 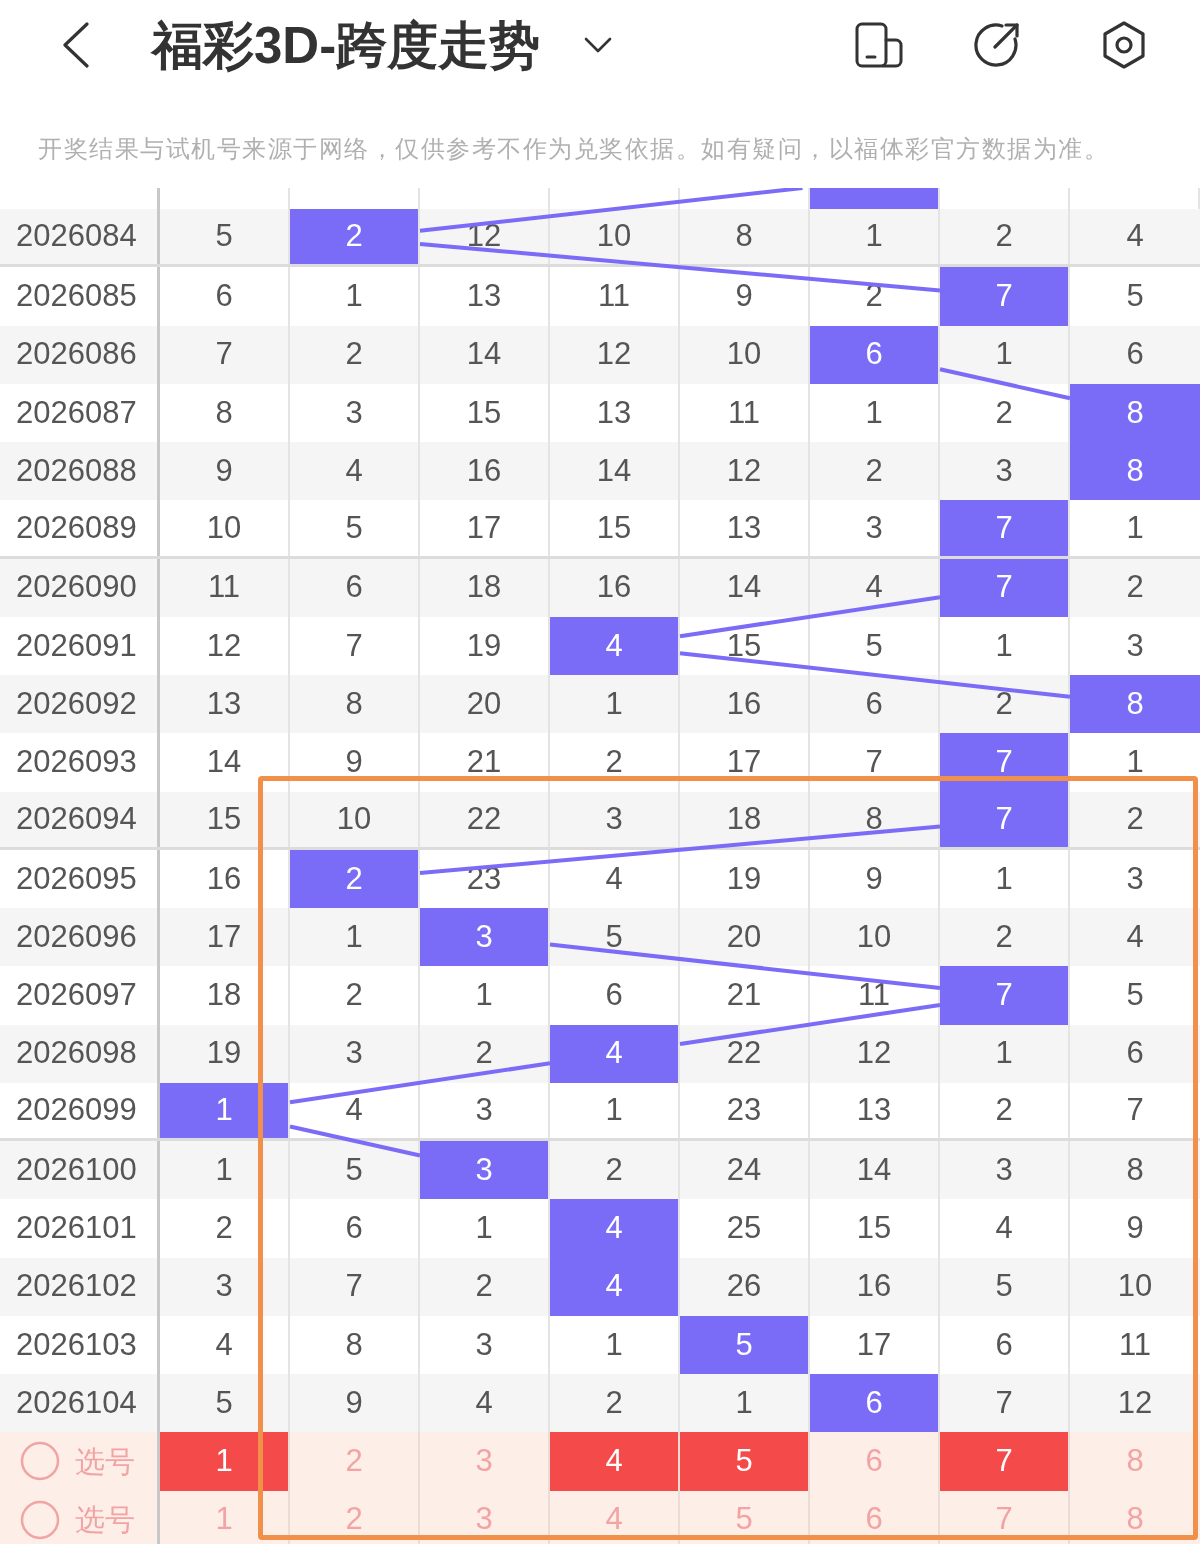 I want to click on table-cell: 12, so click(x=485, y=237).